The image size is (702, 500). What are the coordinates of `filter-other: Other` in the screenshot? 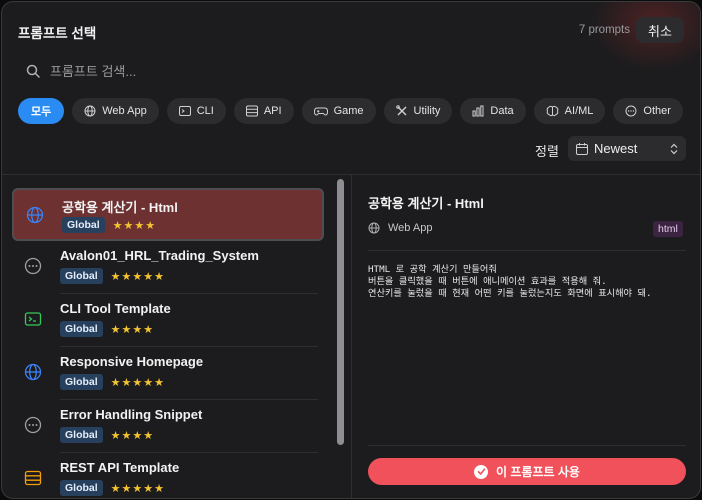 It's located at (648, 111).